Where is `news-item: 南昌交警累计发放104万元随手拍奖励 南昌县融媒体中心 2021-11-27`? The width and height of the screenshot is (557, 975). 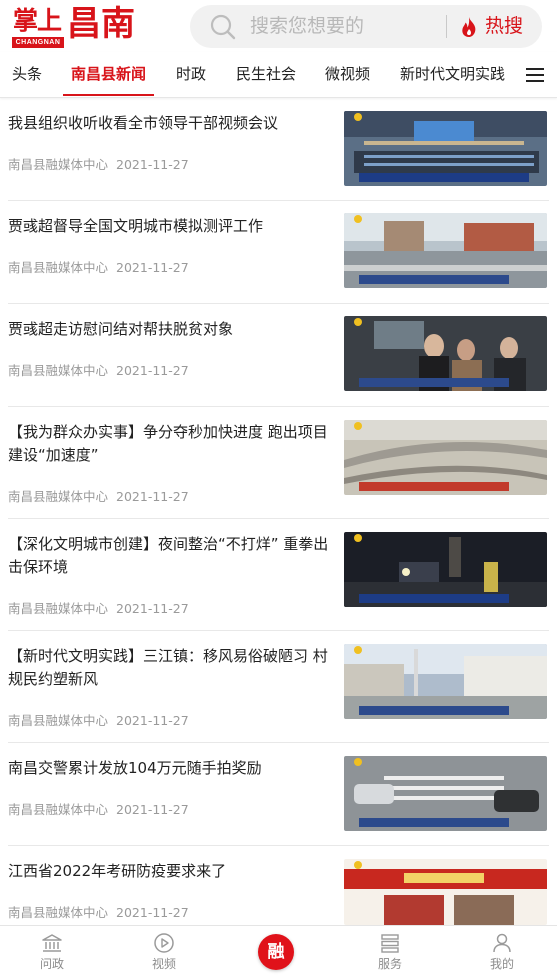
news-item: 南昌交警累计发放104万元随手拍奖励 南昌县融媒体中心 2021-11-27 is located at coordinates (278, 794).